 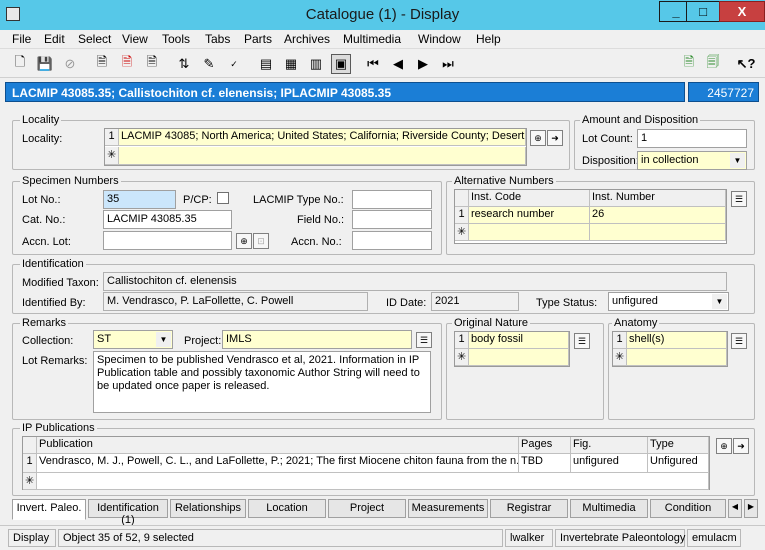 What do you see at coordinates (367, 508) in the screenshot?
I see `tab-project: Project` at bounding box center [367, 508].